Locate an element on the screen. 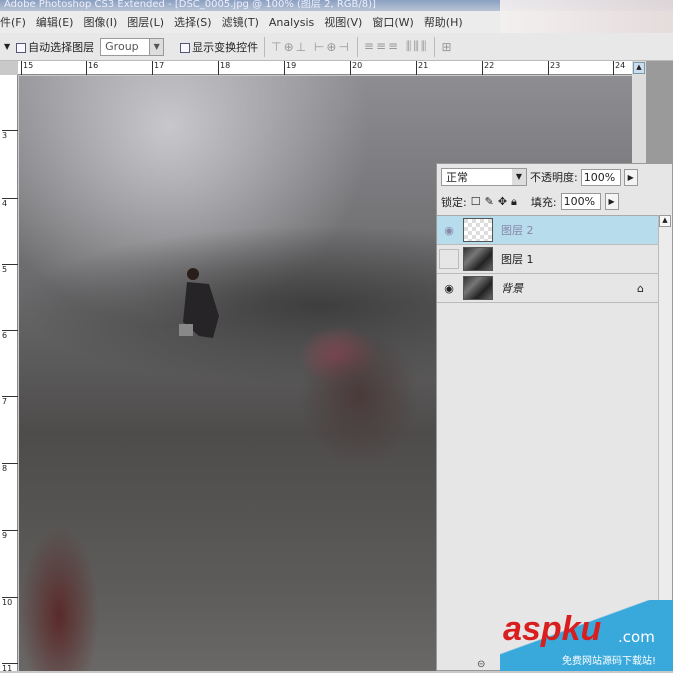 The height and width of the screenshot is (673, 673). vertical-ruler: 3 4 5 6 7 8 9 10 11 is located at coordinates (9, 374).